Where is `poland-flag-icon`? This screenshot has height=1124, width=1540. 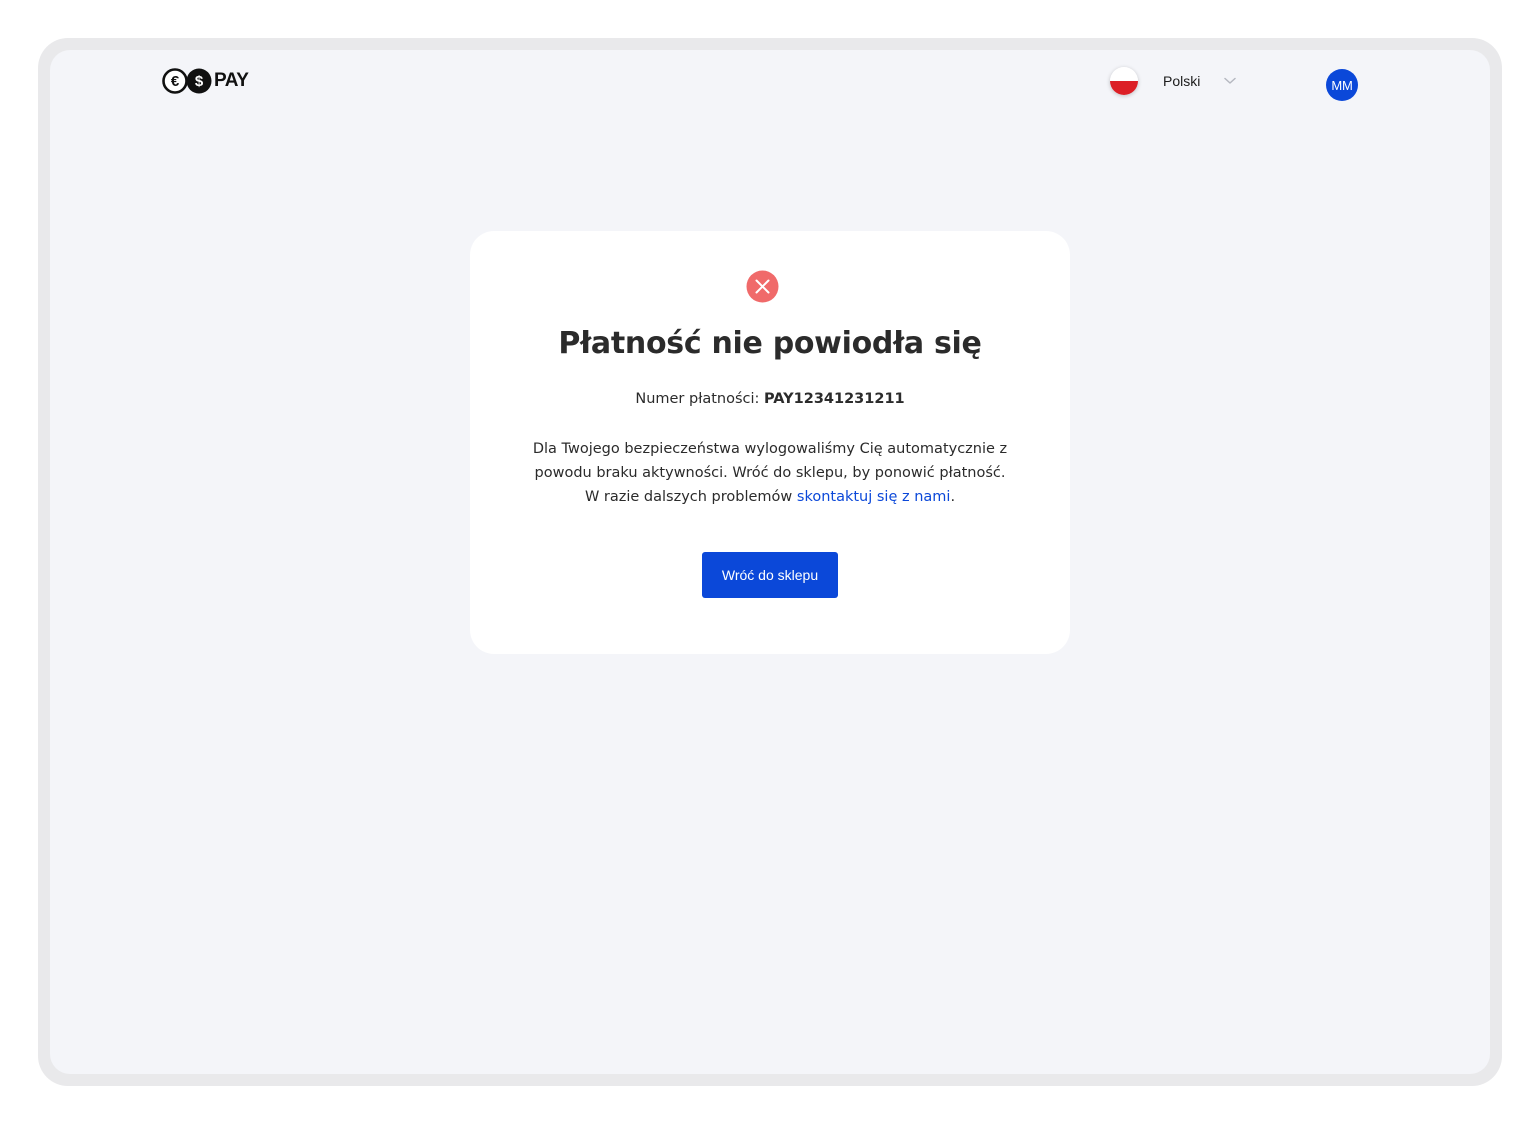 poland-flag-icon is located at coordinates (1124, 81).